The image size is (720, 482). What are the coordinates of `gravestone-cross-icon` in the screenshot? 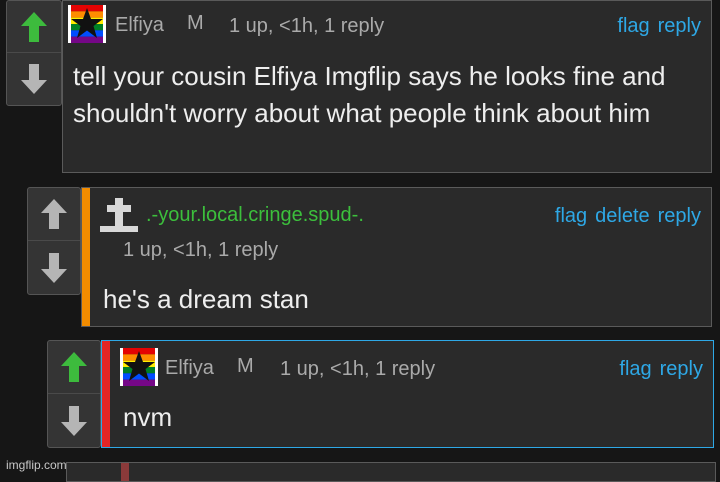 It's located at (119, 215).